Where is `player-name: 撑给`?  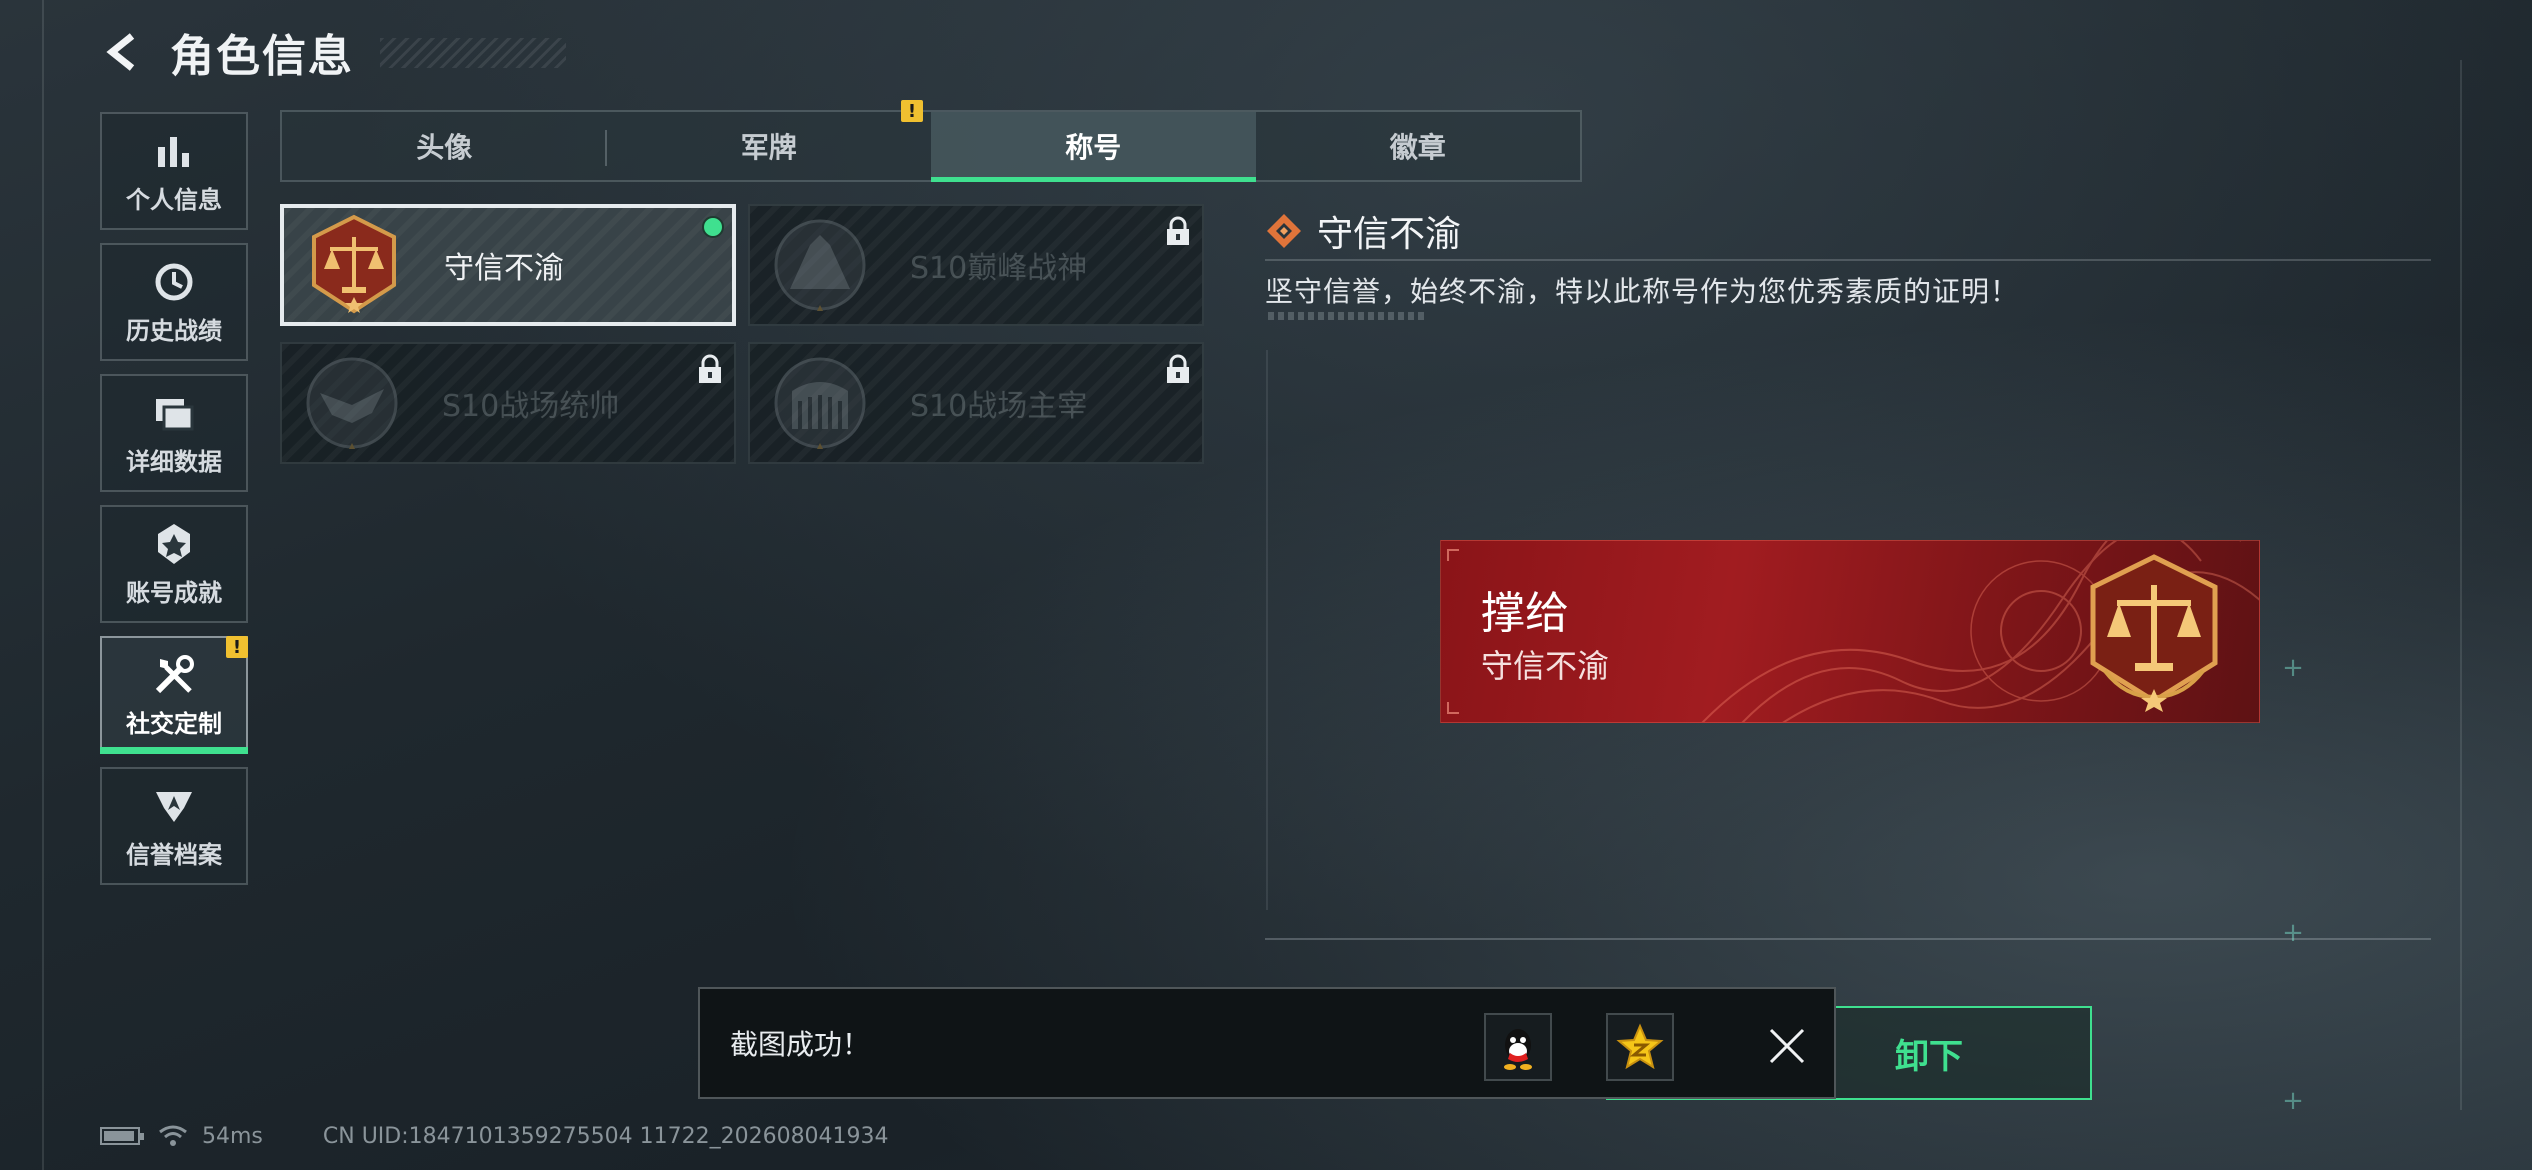
player-name: 撑给 is located at coordinates (1525, 613).